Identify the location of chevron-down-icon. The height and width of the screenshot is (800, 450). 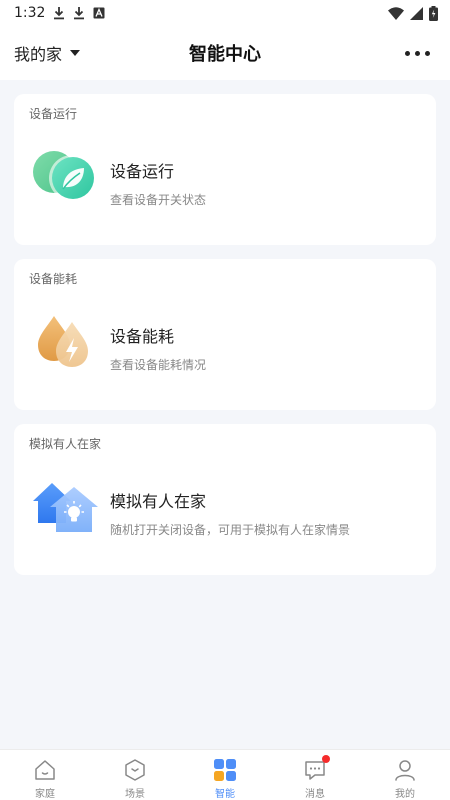
(75, 53).